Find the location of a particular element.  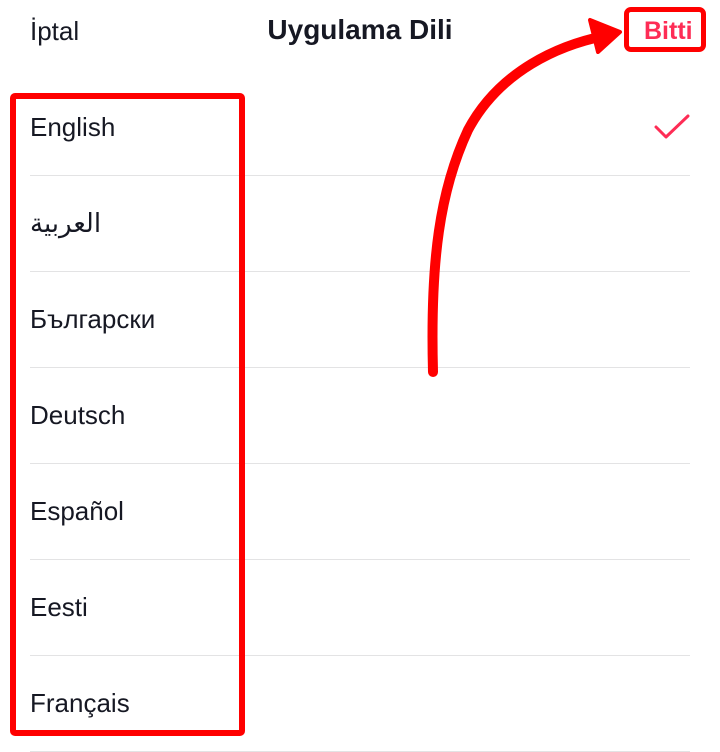

navigation-header: İptal Uygulama Dili Bitti is located at coordinates (360, 33).